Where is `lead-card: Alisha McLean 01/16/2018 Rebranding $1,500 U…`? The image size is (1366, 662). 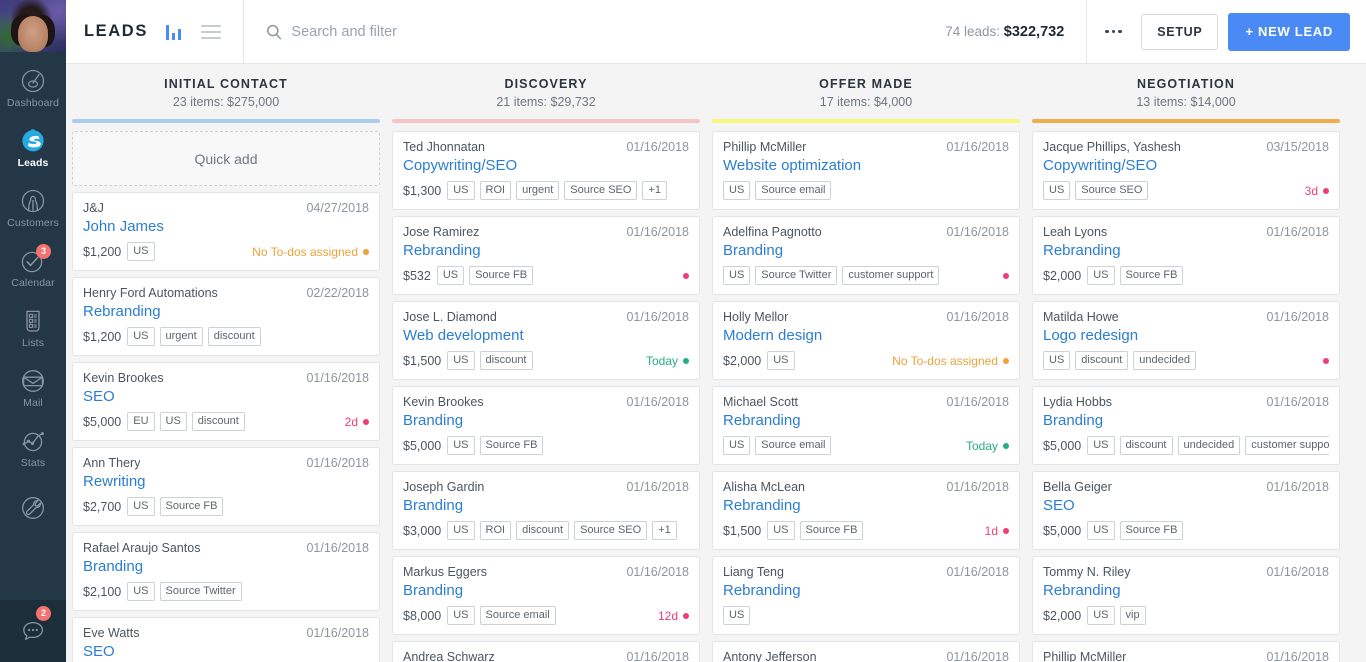
lead-card: Alisha McLean 01/16/2018 Rebranding $1,500 U… is located at coordinates (866, 510).